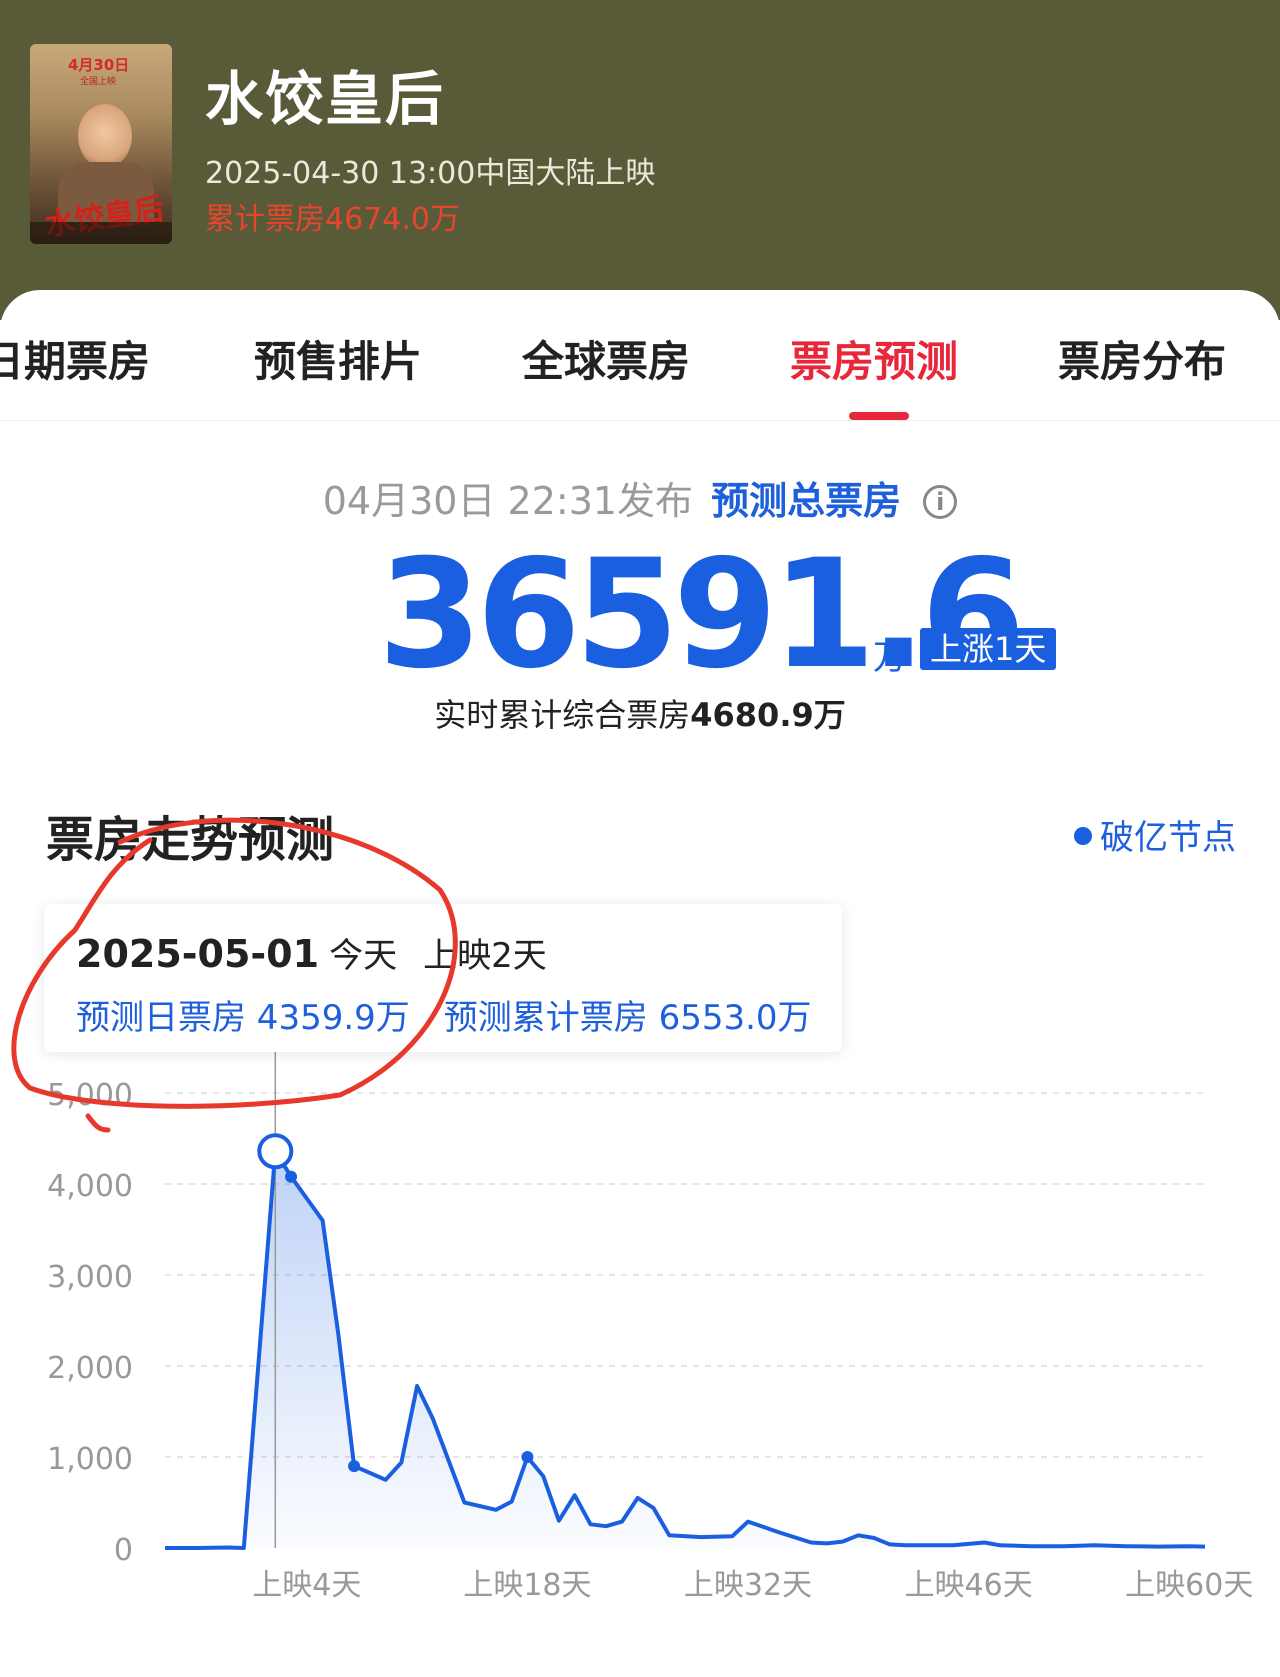 The height and width of the screenshot is (1677, 1280). I want to click on active-tab-indicator, so click(879, 416).